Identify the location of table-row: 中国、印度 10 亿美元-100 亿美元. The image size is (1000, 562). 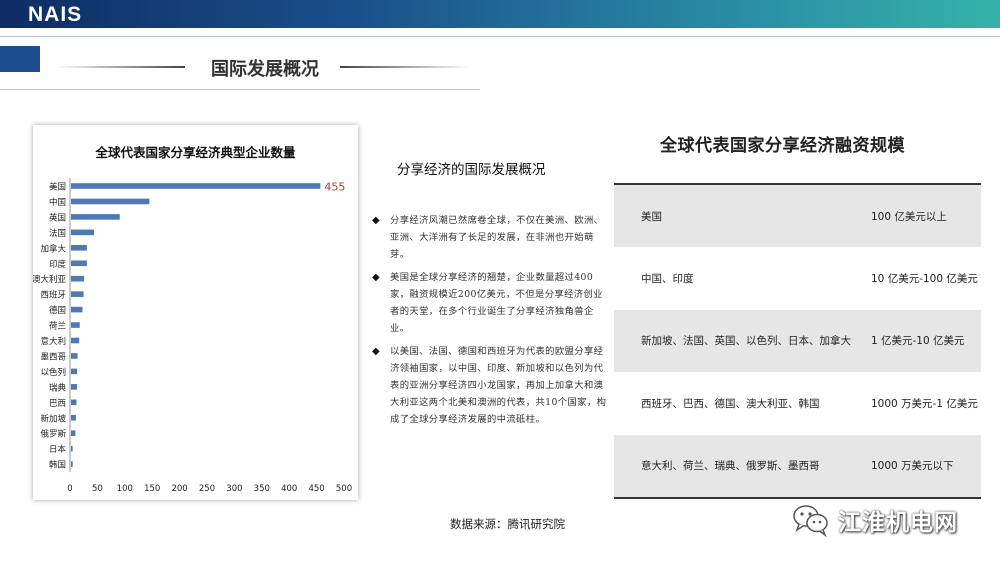
(797, 278).